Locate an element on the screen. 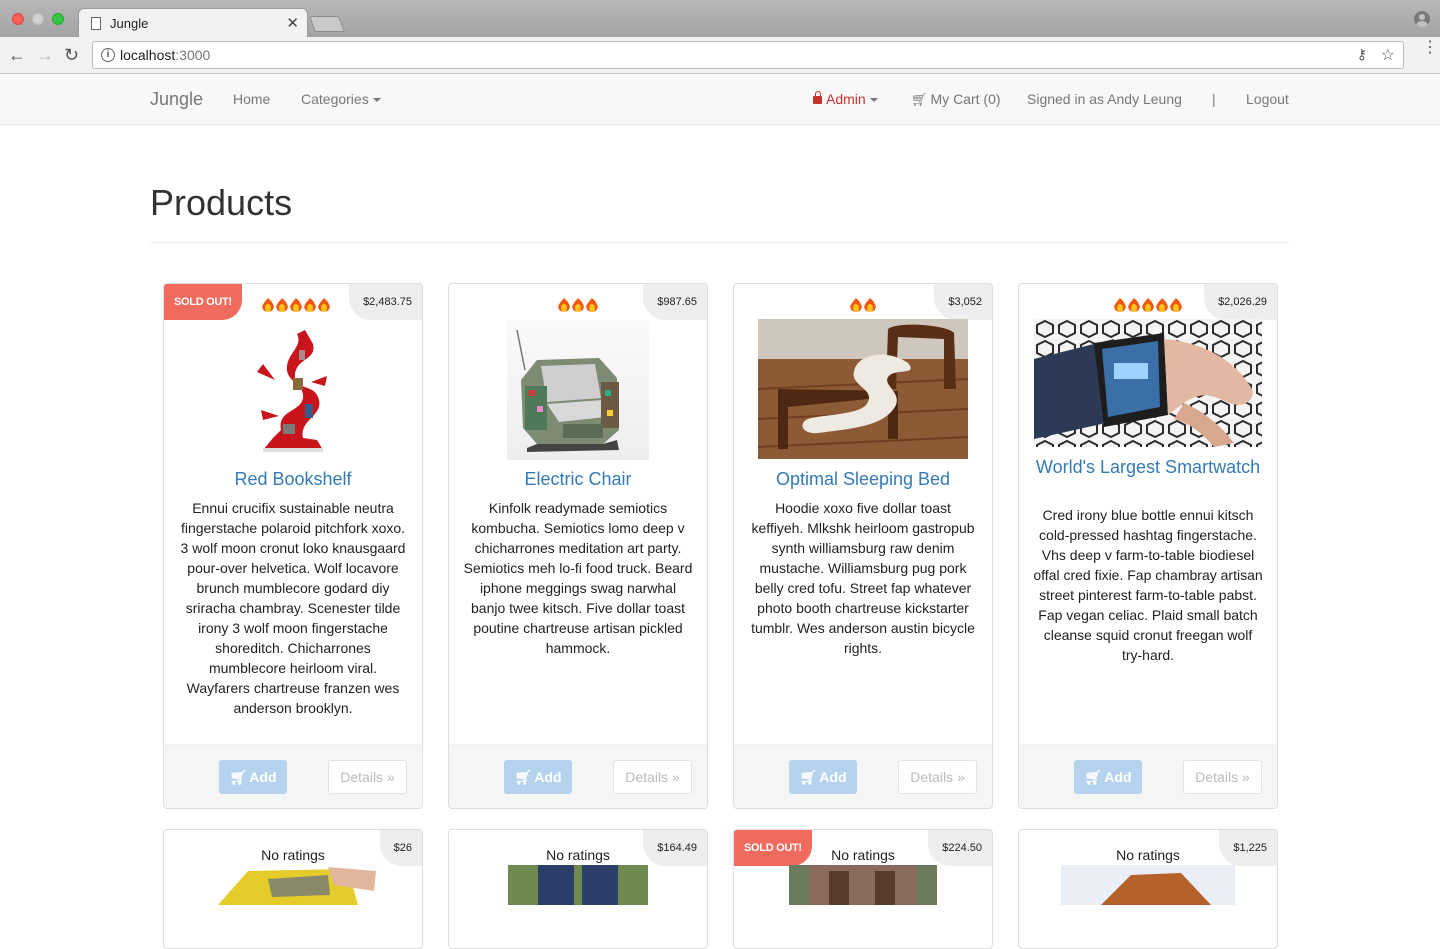 The height and width of the screenshot is (949, 1440). tab-close-icon: ✕ is located at coordinates (292, 23).